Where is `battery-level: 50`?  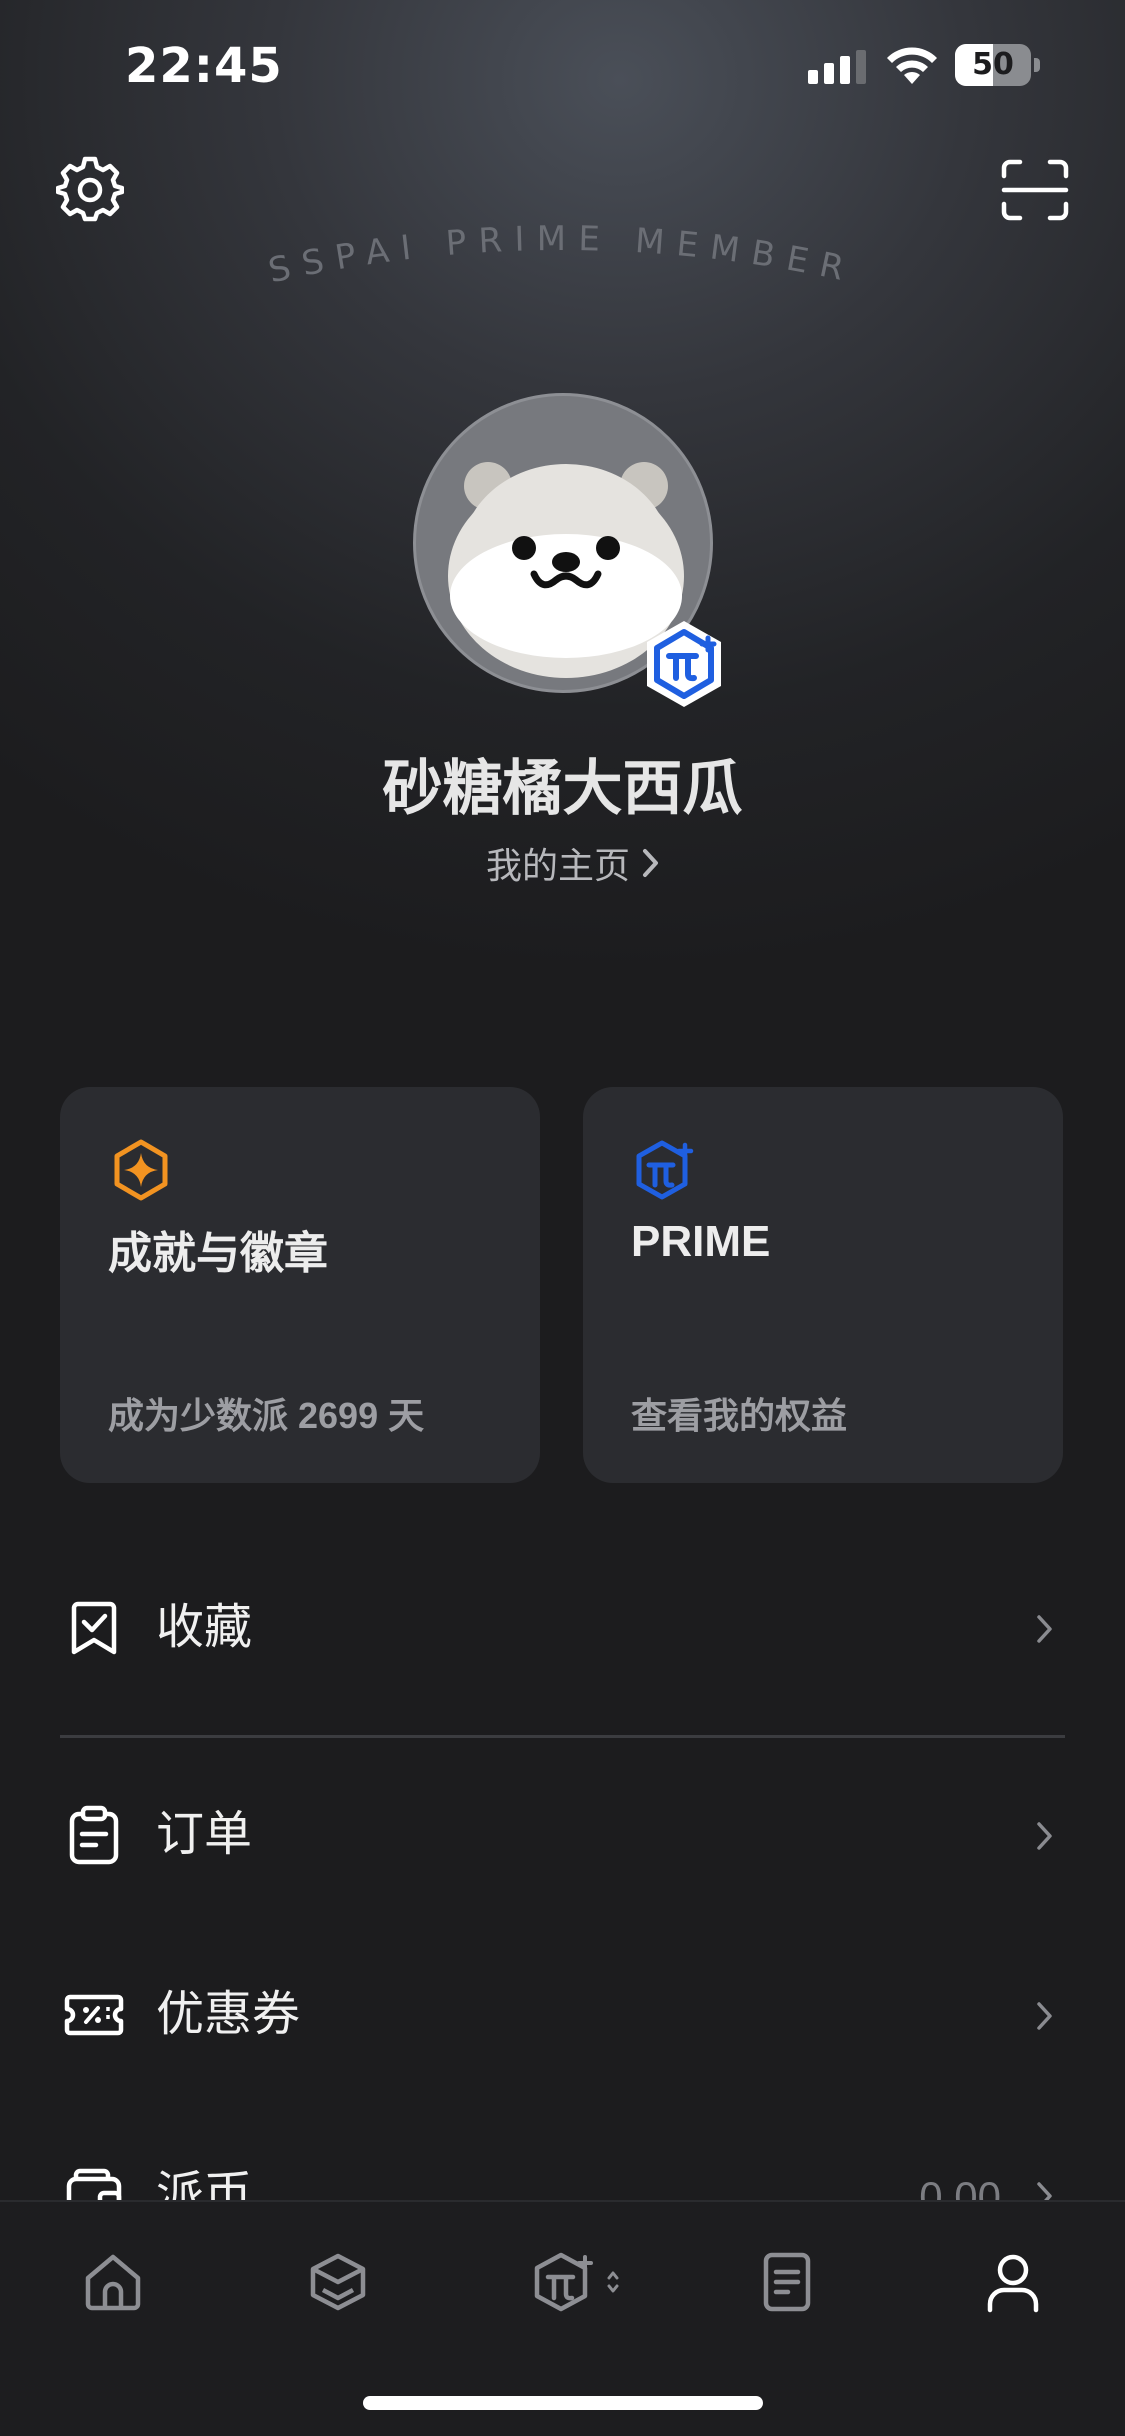 battery-level: 50 is located at coordinates (993, 64).